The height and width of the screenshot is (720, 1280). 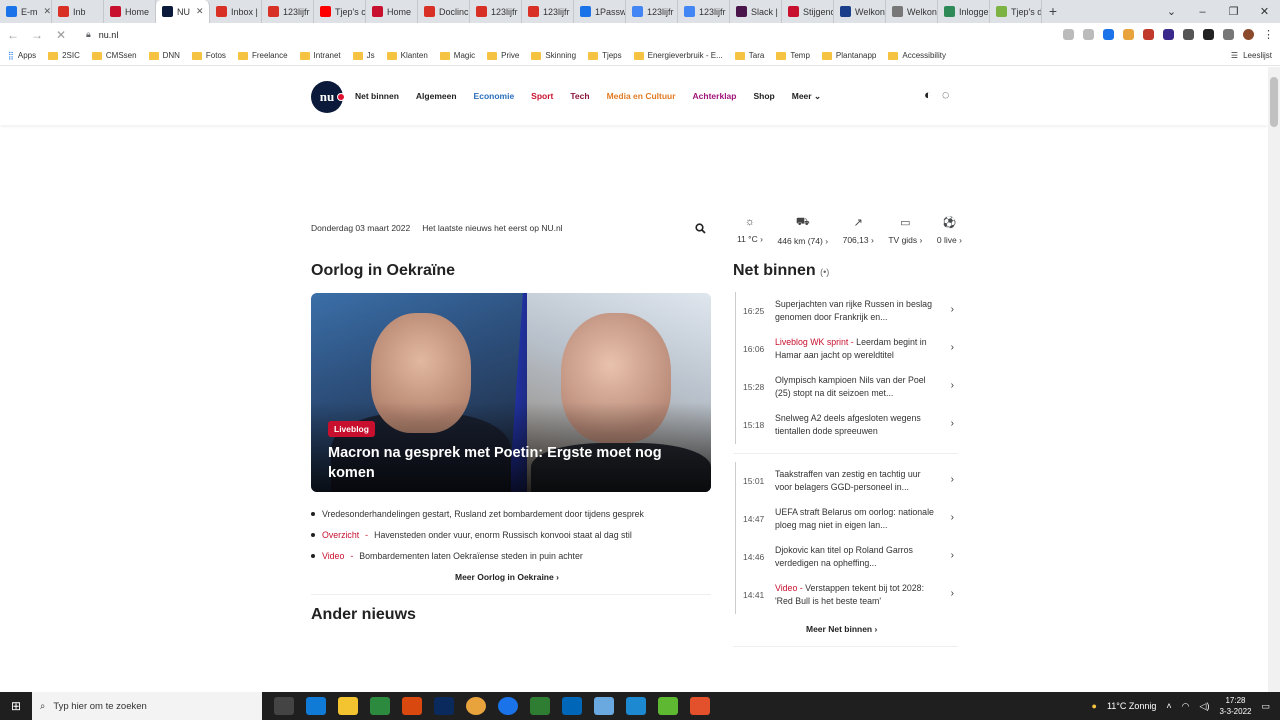 What do you see at coordinates (377, 96) in the screenshot?
I see `nav-item: Net binnen` at bounding box center [377, 96].